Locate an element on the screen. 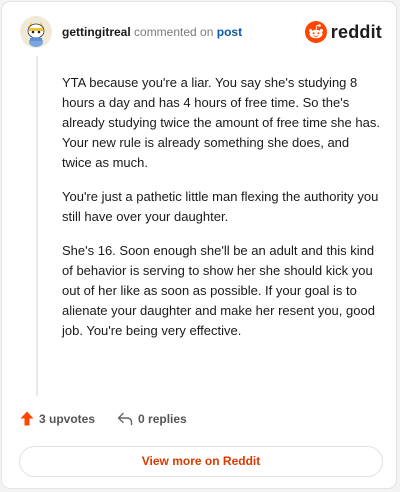  upvote-arrow-icon is located at coordinates (27, 418).